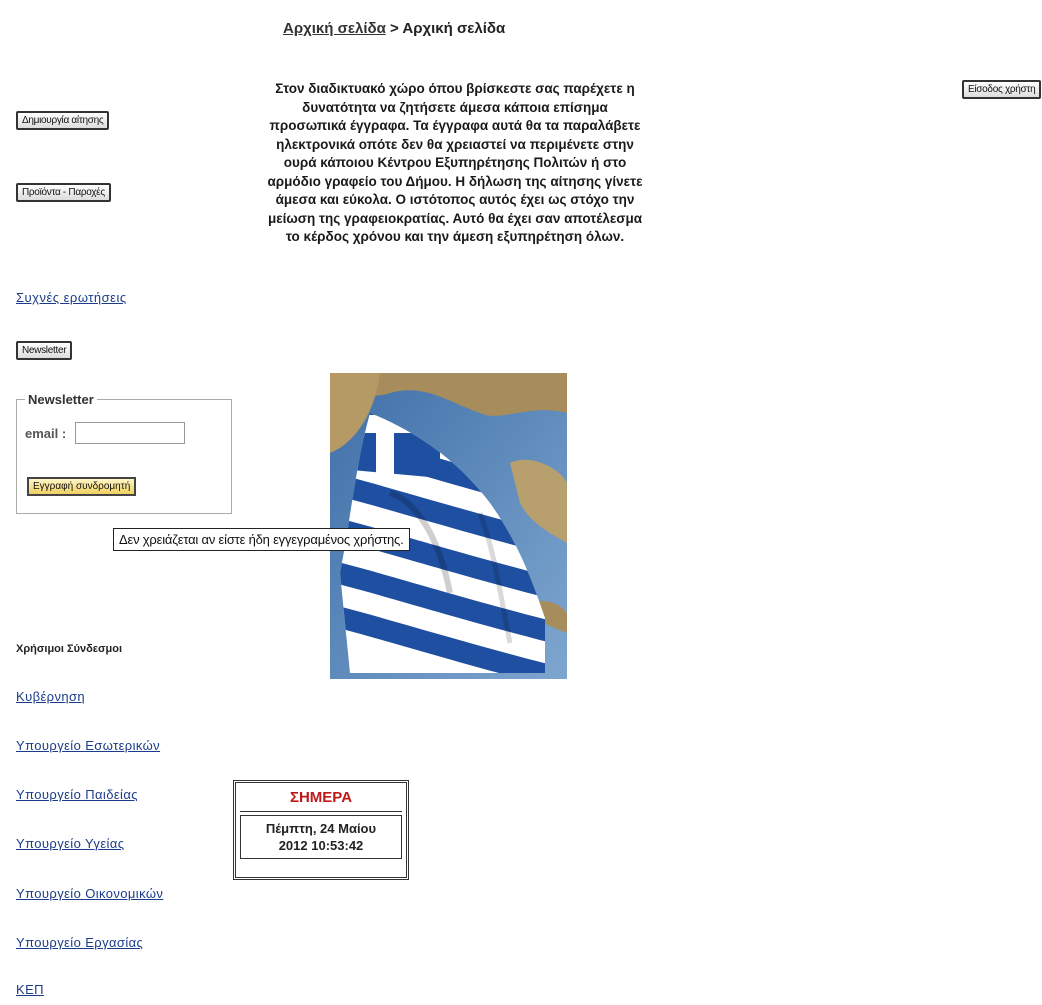 This screenshot has height=1005, width=1042. What do you see at coordinates (30, 989) in the screenshot?
I see `link-kep: ΚΕΠ` at bounding box center [30, 989].